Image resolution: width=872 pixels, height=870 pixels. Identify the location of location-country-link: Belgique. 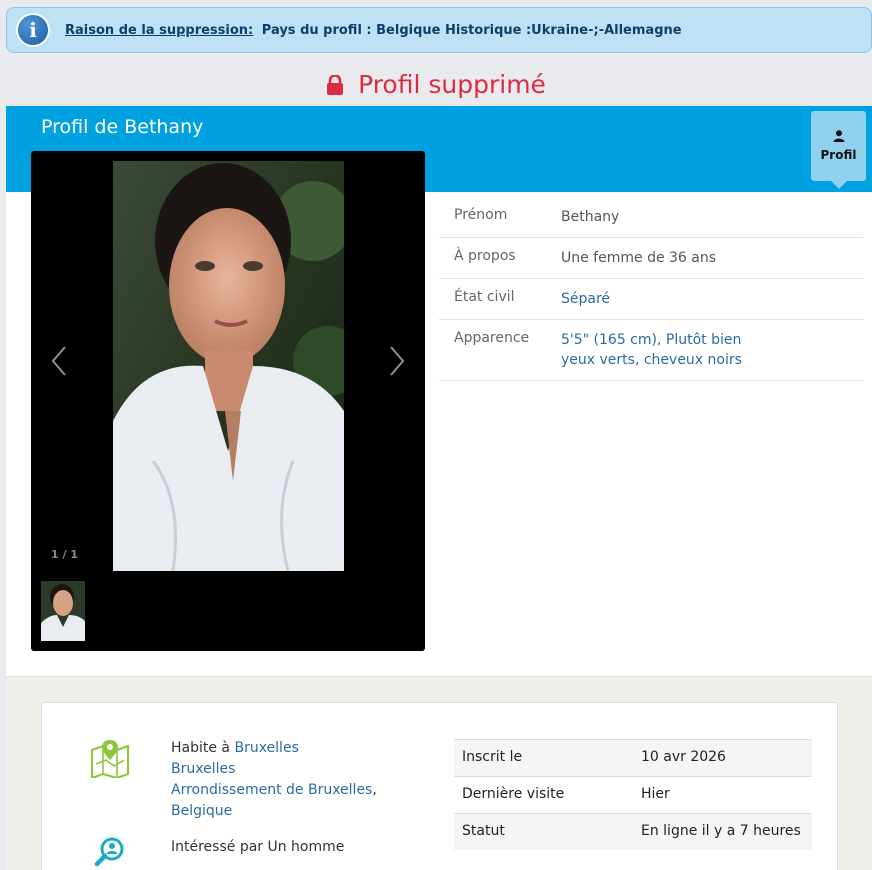
(274, 811).